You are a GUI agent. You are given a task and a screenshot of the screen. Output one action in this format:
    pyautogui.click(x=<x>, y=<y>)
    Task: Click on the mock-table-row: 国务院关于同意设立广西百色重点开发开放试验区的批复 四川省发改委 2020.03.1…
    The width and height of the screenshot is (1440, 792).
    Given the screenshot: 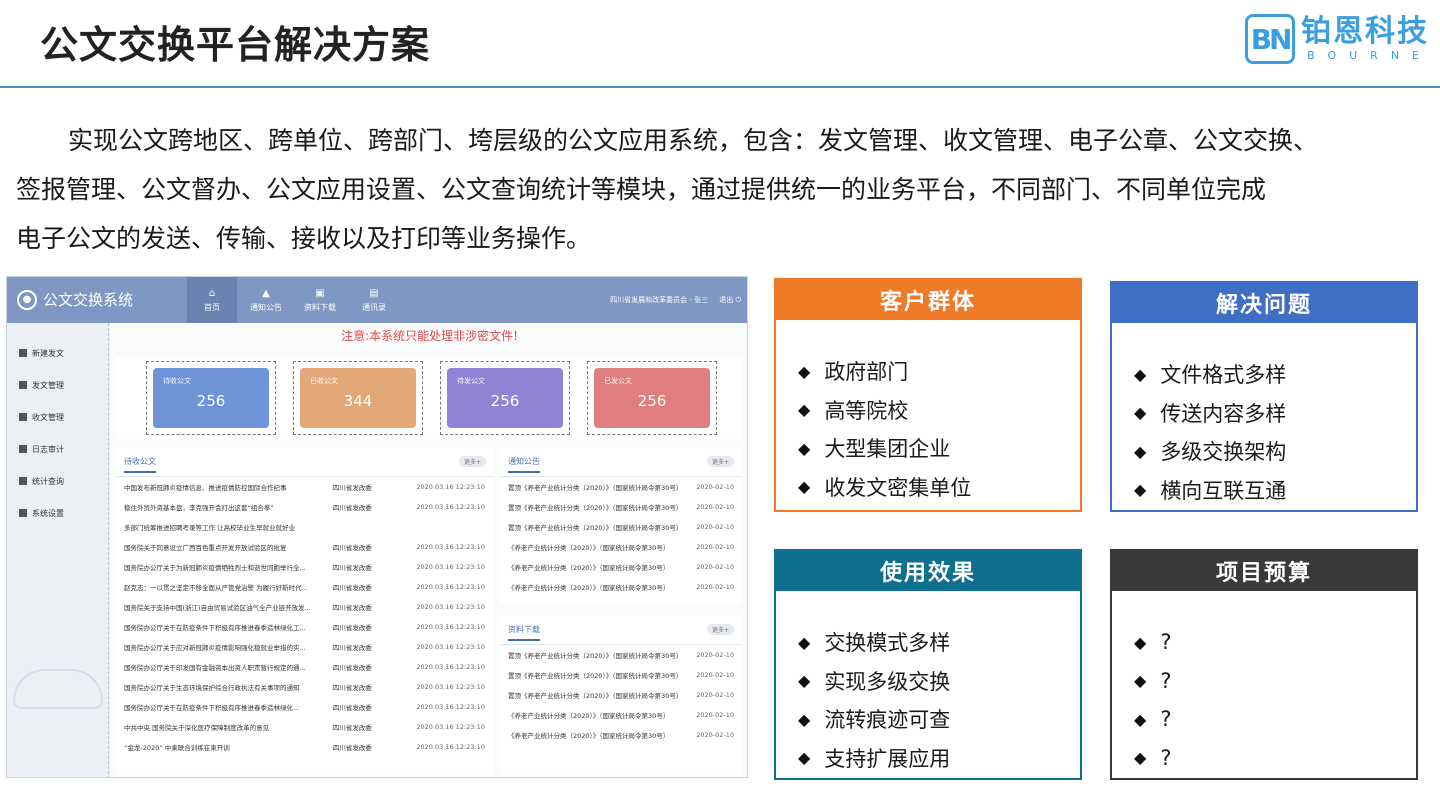 What is the action you would take?
    pyautogui.click(x=305, y=547)
    